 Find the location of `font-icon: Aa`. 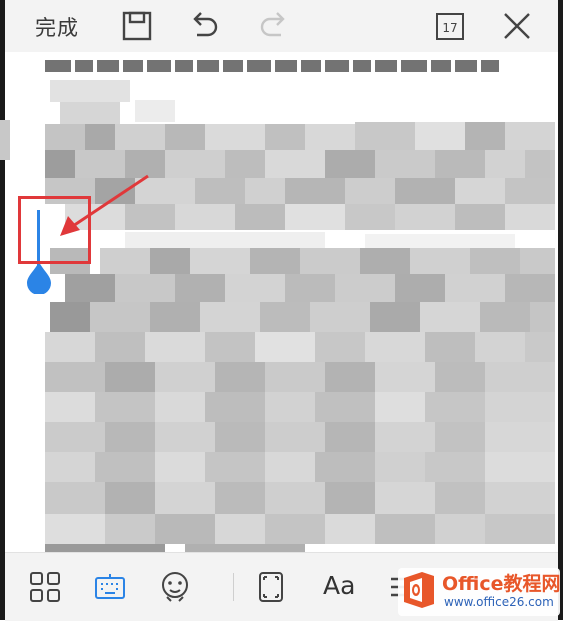

font-icon: Aa is located at coordinates (339, 585).